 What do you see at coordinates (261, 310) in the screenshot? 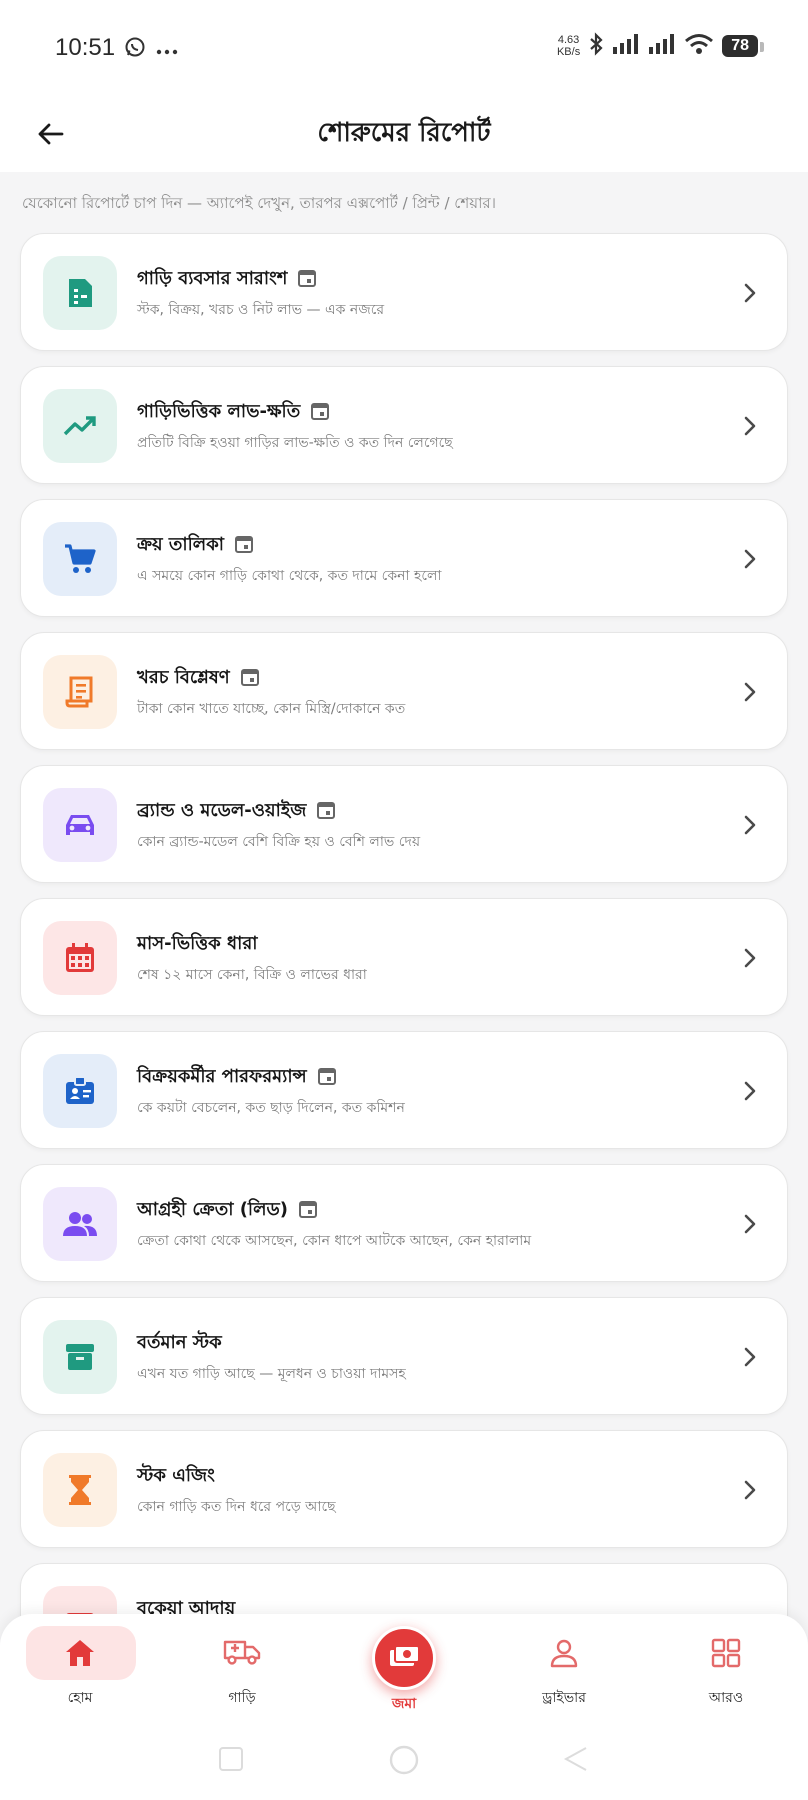
I see `card-subtitle: স্টক, বিক্রয়, খরচ ও নিট লাভ — এক নজরে` at bounding box center [261, 310].